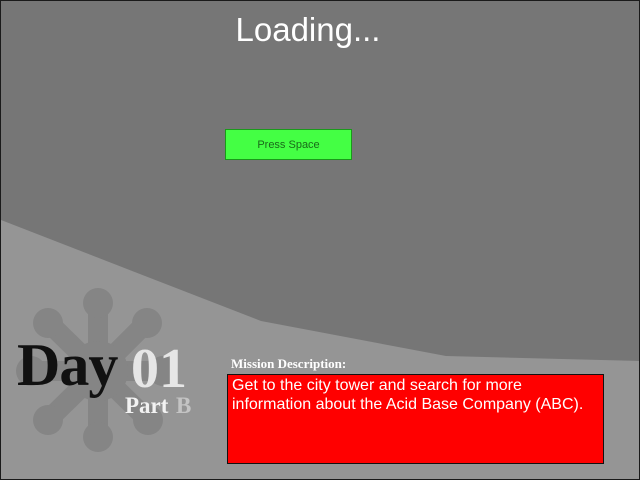 This screenshot has width=640, height=480. Describe the element at coordinates (288, 144) in the screenshot. I see `press-space-button: Press Space` at that location.